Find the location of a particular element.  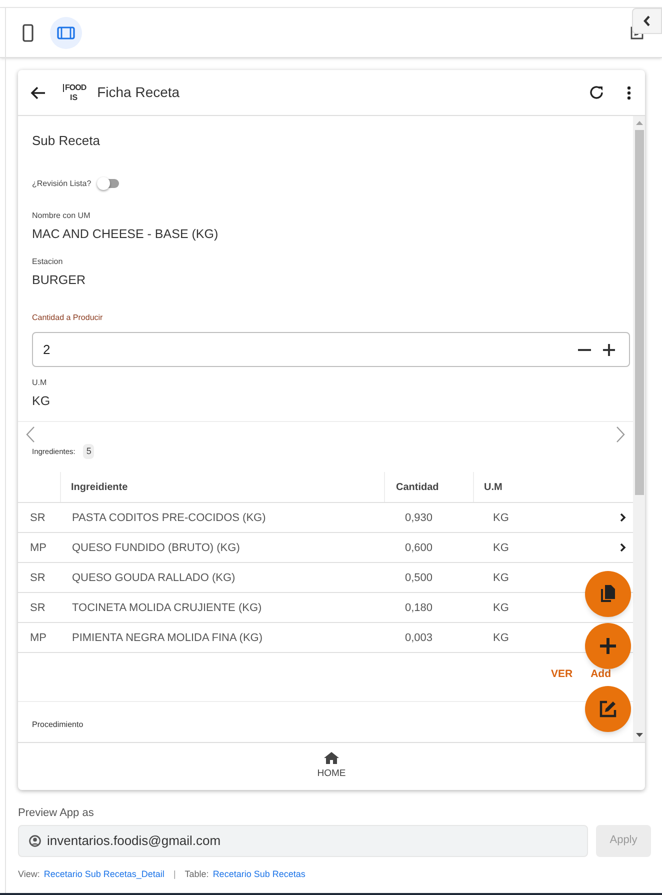

collapse-button is located at coordinates (647, 21).